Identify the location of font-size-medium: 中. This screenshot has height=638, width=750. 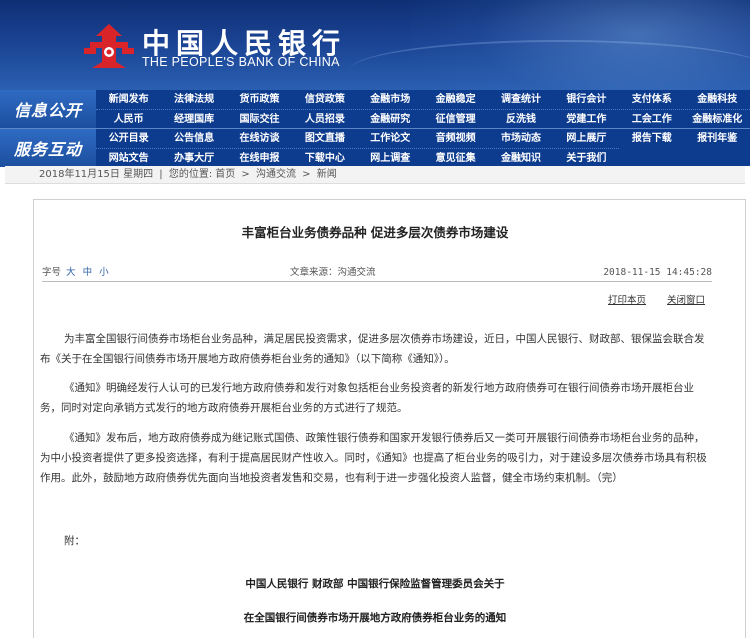
(88, 272).